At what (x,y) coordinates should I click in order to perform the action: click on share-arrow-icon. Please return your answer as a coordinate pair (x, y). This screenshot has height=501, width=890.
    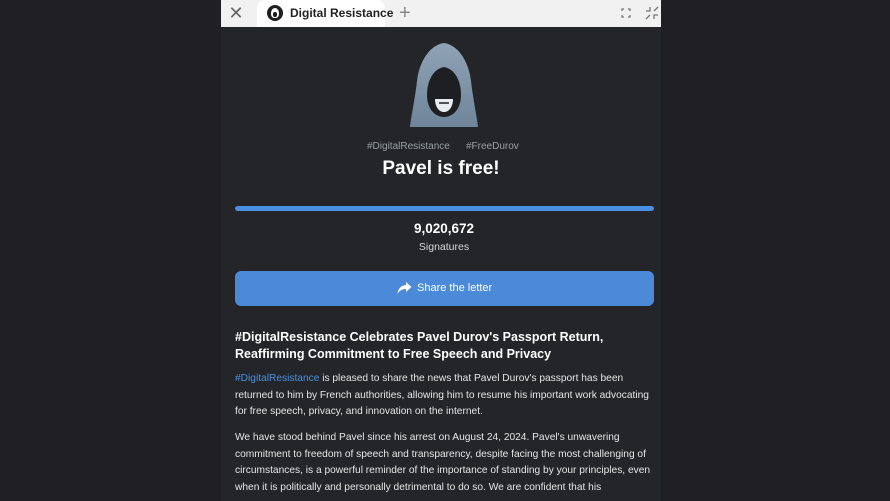
    Looking at the image, I should click on (404, 288).